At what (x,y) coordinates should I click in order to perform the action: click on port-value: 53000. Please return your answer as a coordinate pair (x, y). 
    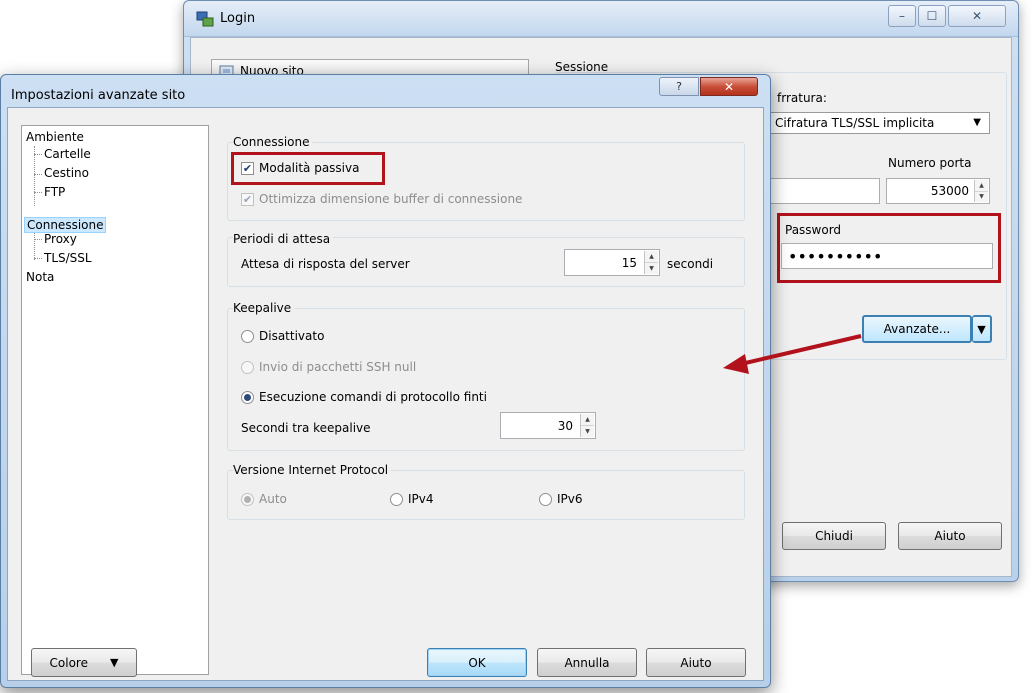
    Looking at the image, I should click on (949, 191).